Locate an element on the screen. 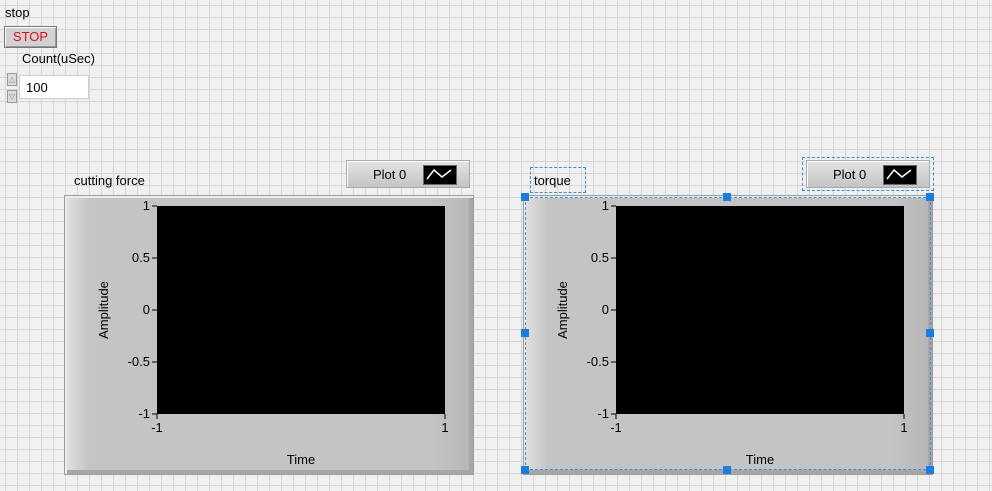 This screenshot has height=491, width=992. plot-area is located at coordinates (301, 310).